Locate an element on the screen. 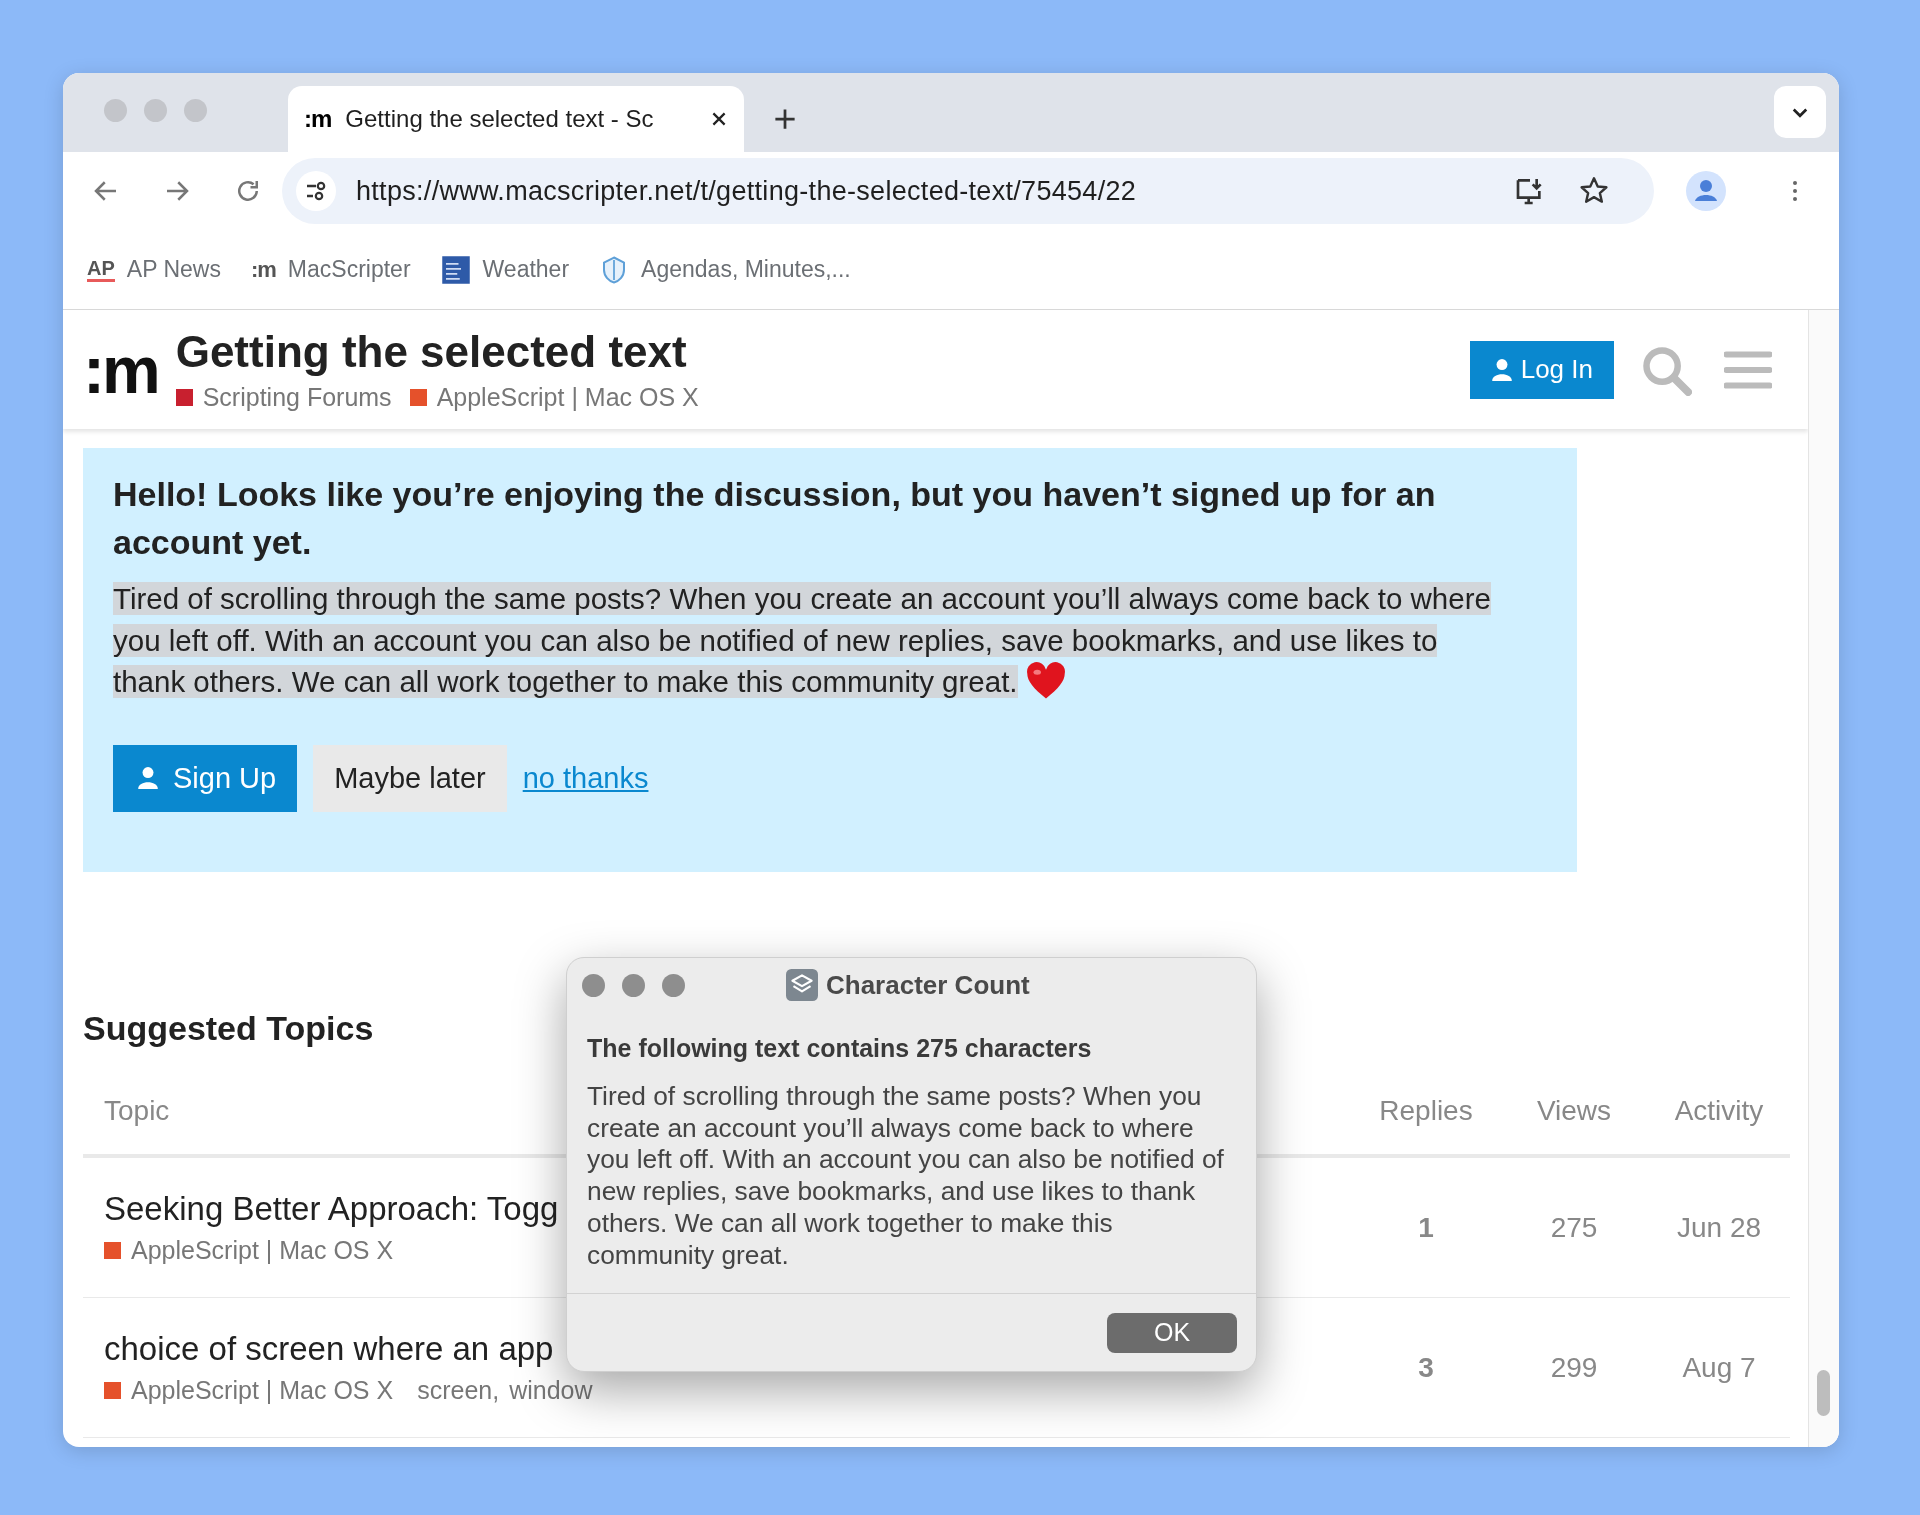  tab-favicon: :m is located at coordinates (318, 119).